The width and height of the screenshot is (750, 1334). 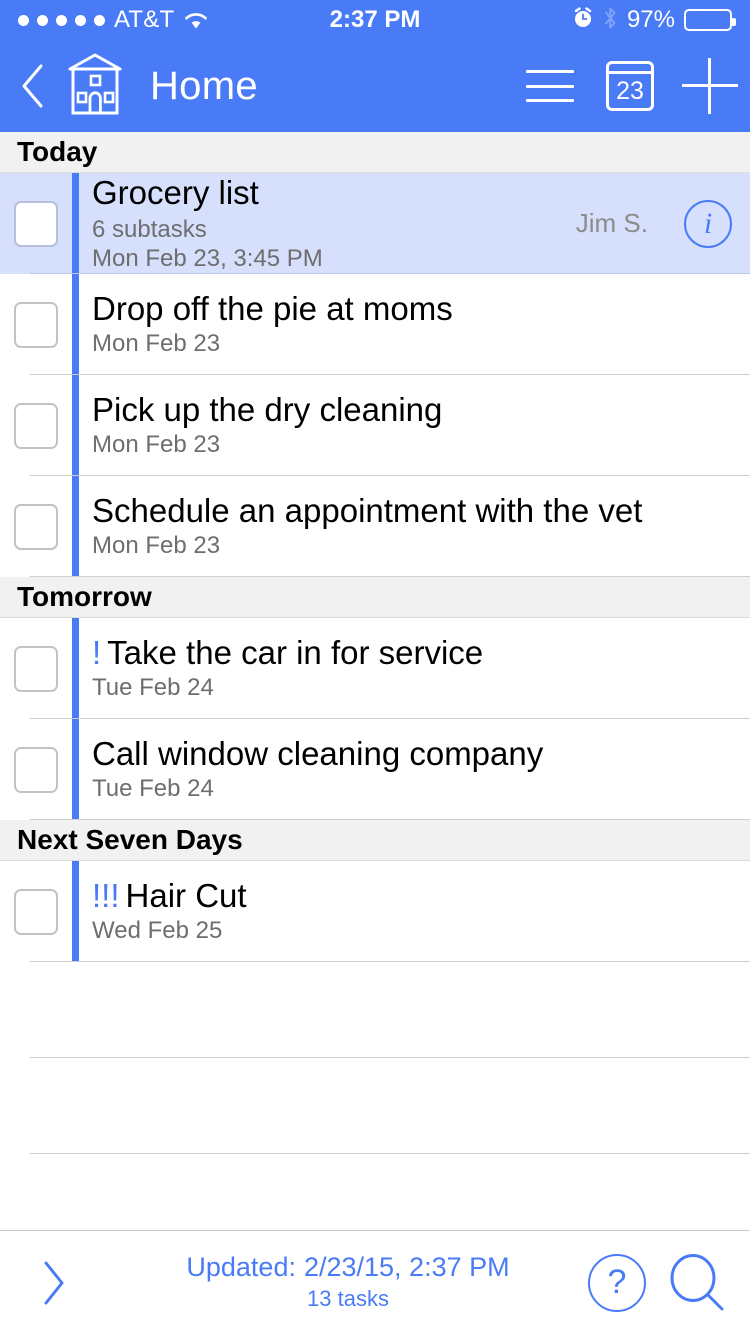 I want to click on expand-button, so click(x=54, y=1283).